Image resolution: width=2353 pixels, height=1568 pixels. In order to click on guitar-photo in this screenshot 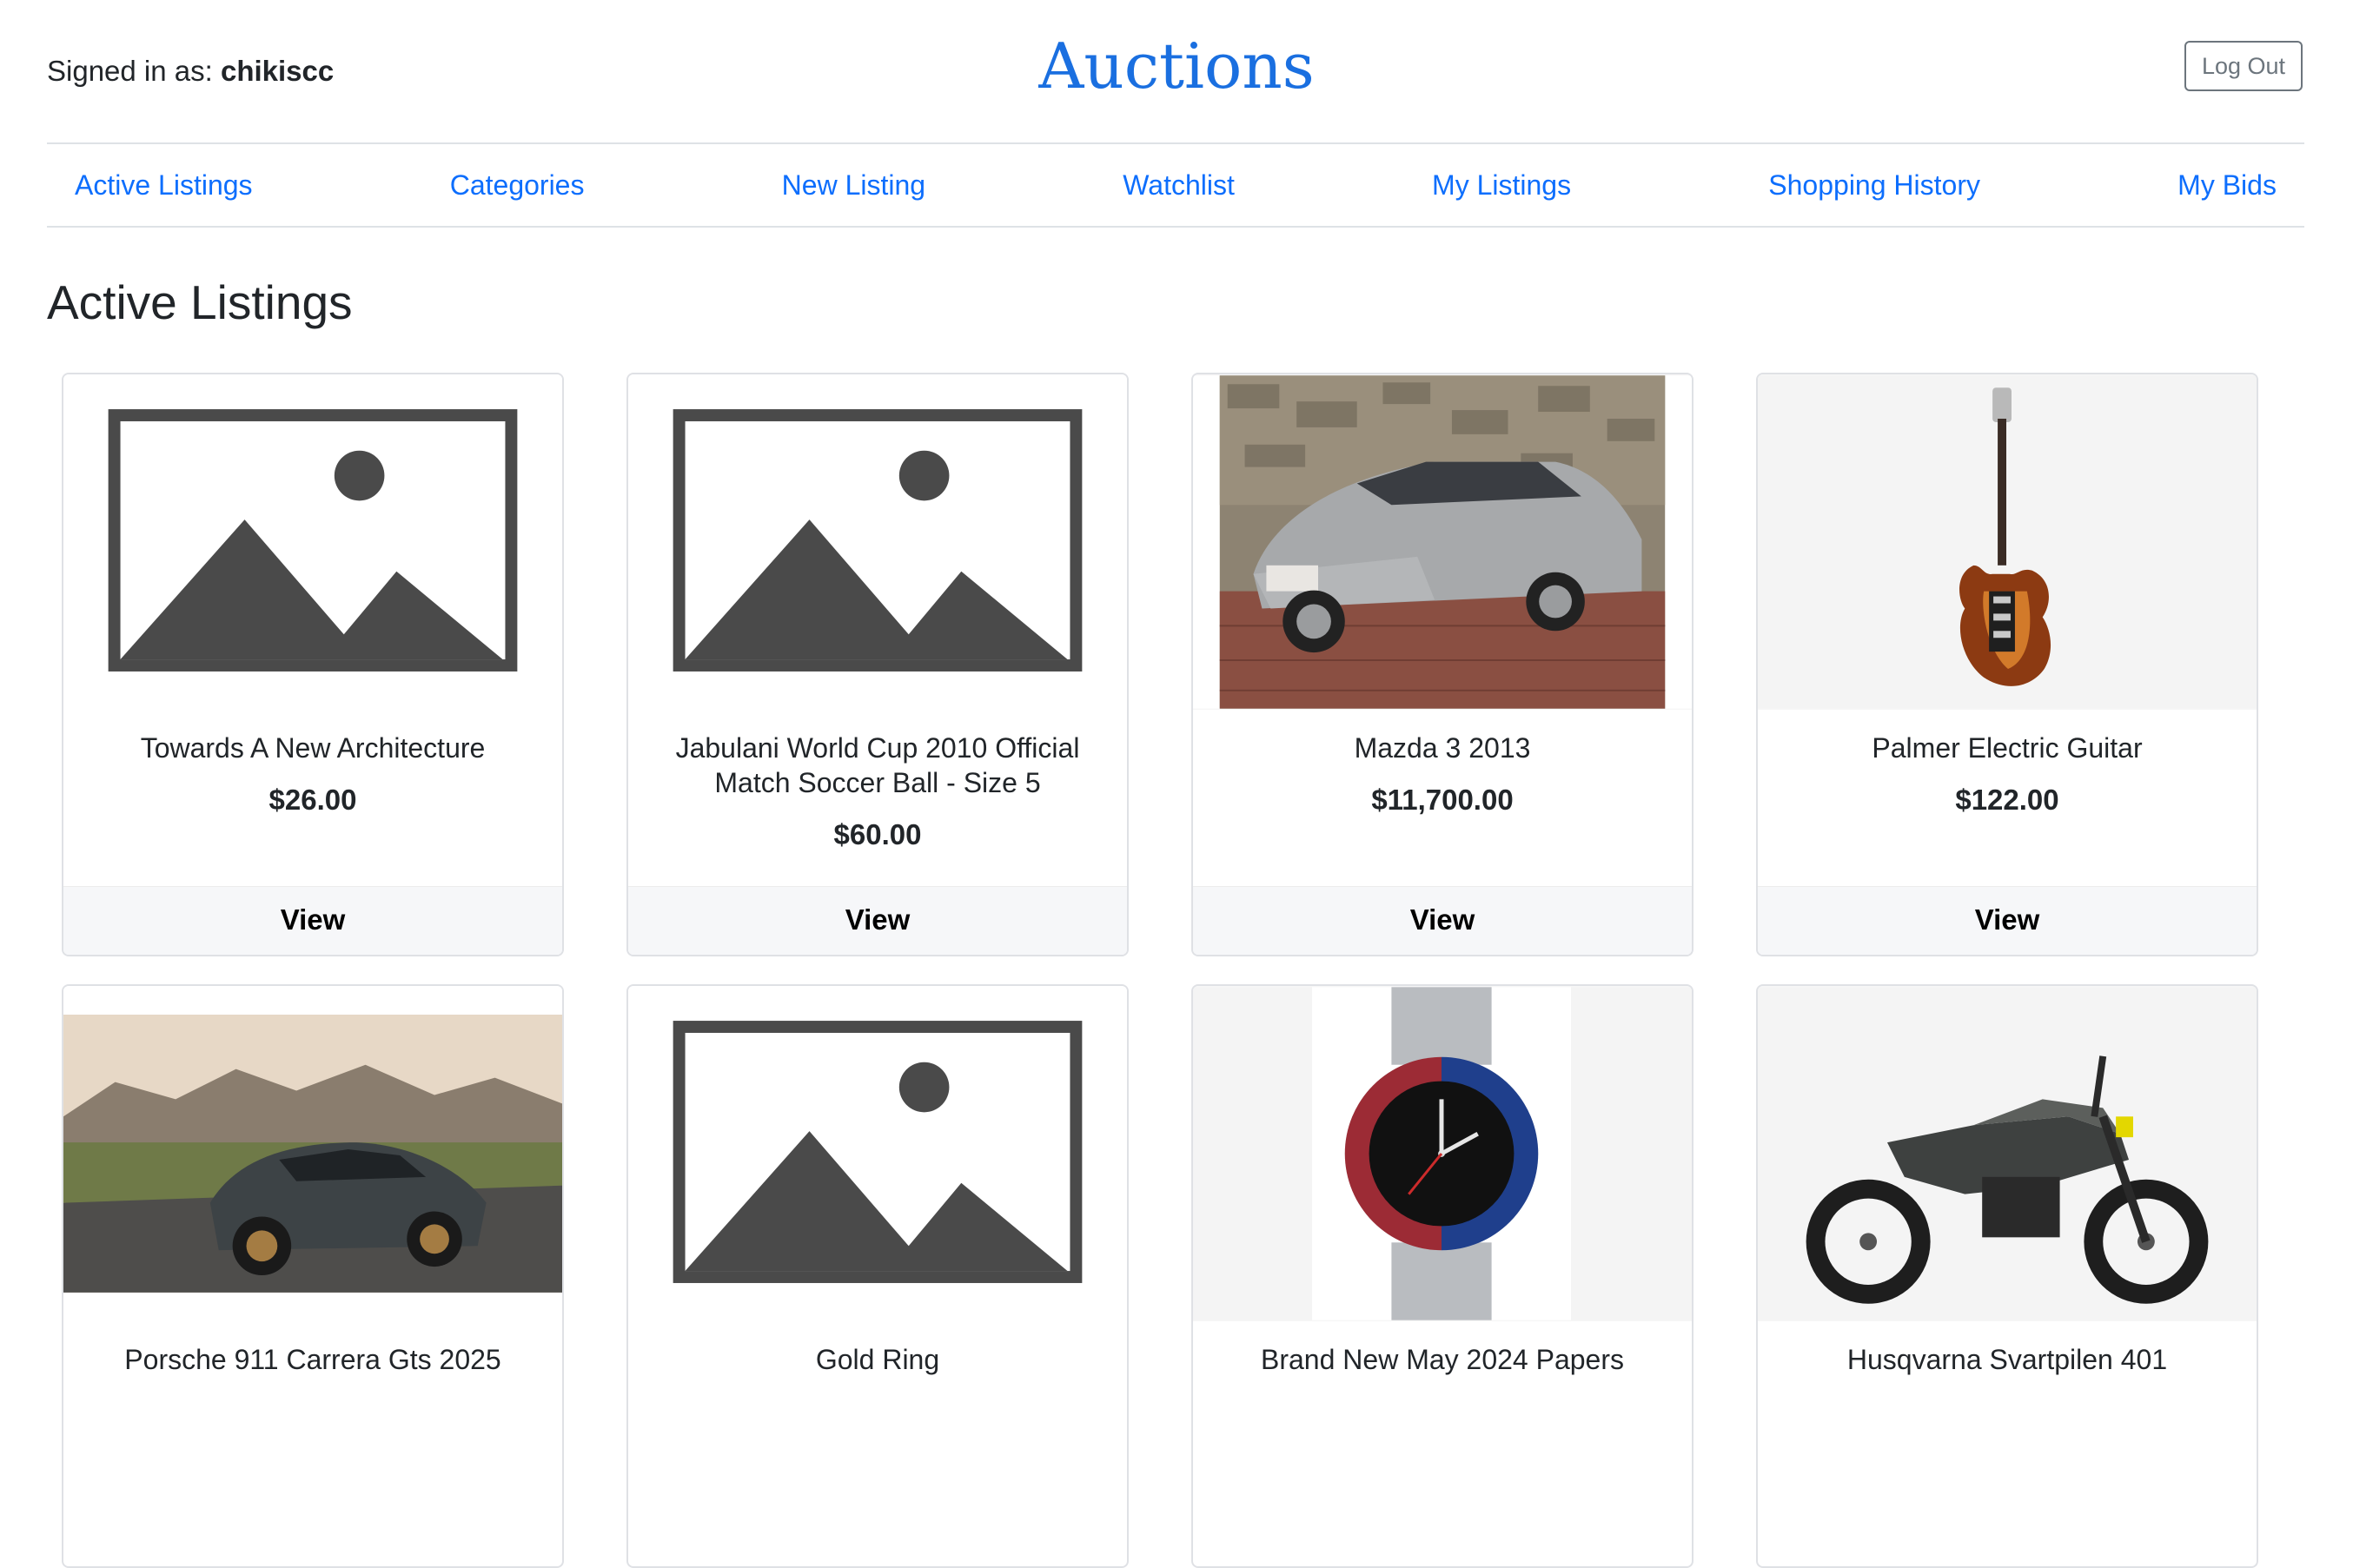, I will do `click(2007, 542)`.